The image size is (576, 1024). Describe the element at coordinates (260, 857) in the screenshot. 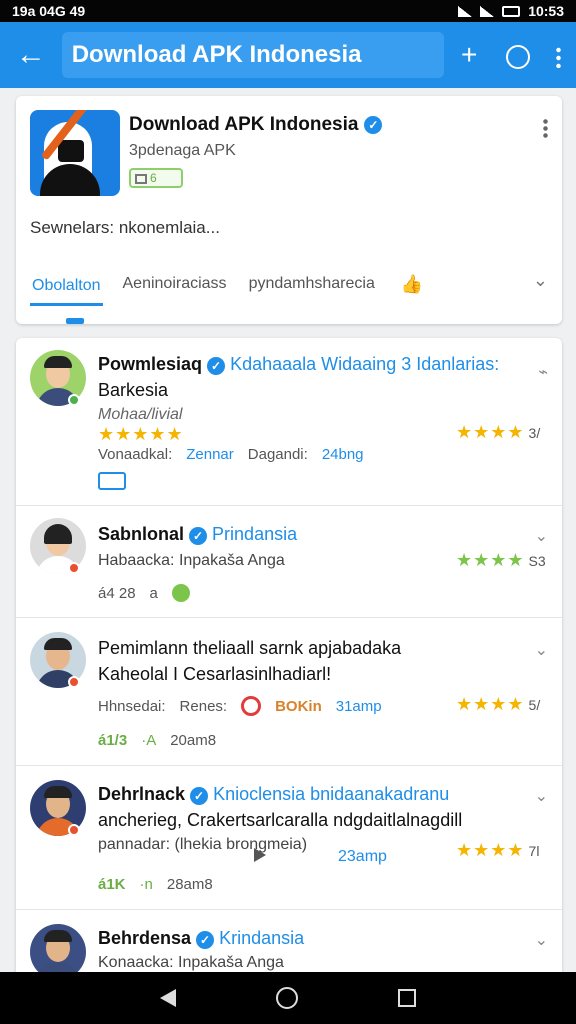

I see `play-icon` at that location.